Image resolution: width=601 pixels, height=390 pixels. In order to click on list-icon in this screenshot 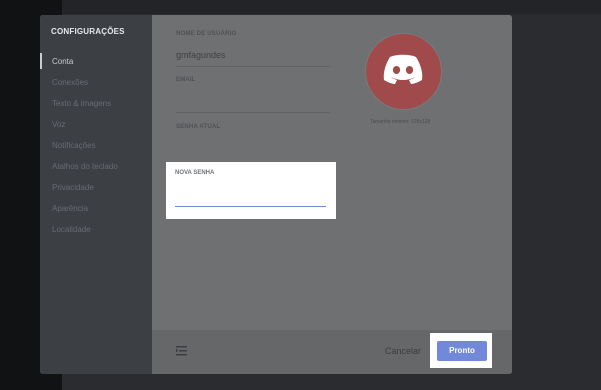, I will do `click(181, 351)`.